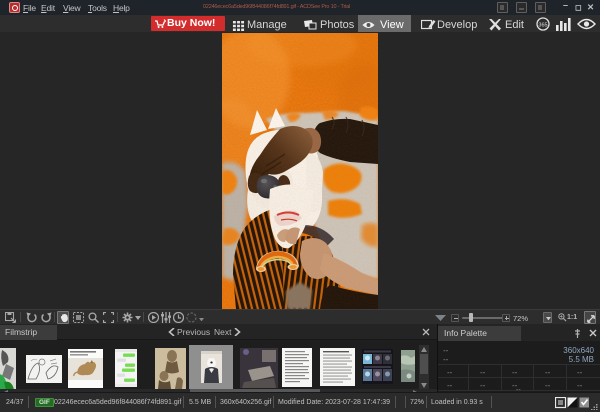  I want to click on svg-text: 365, so click(542, 26).